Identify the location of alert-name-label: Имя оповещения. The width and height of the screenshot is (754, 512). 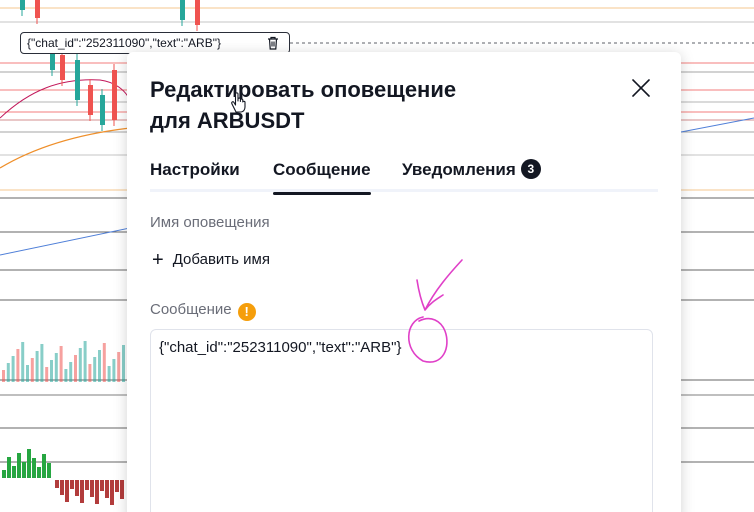
(210, 222).